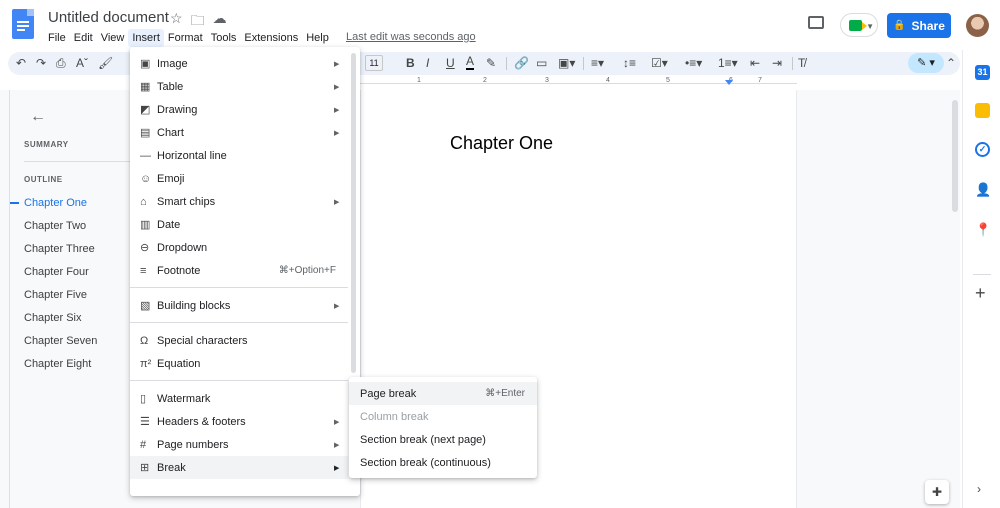  Describe the element at coordinates (5, 299) in the screenshot. I see `vertical-ruler` at that location.